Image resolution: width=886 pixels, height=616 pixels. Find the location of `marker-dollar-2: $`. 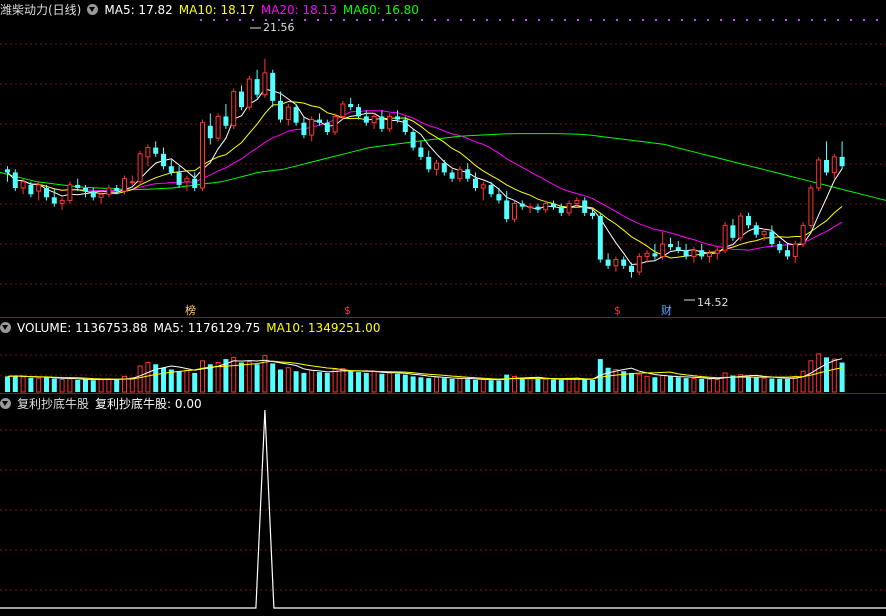

marker-dollar-2: $ is located at coordinates (617, 310).